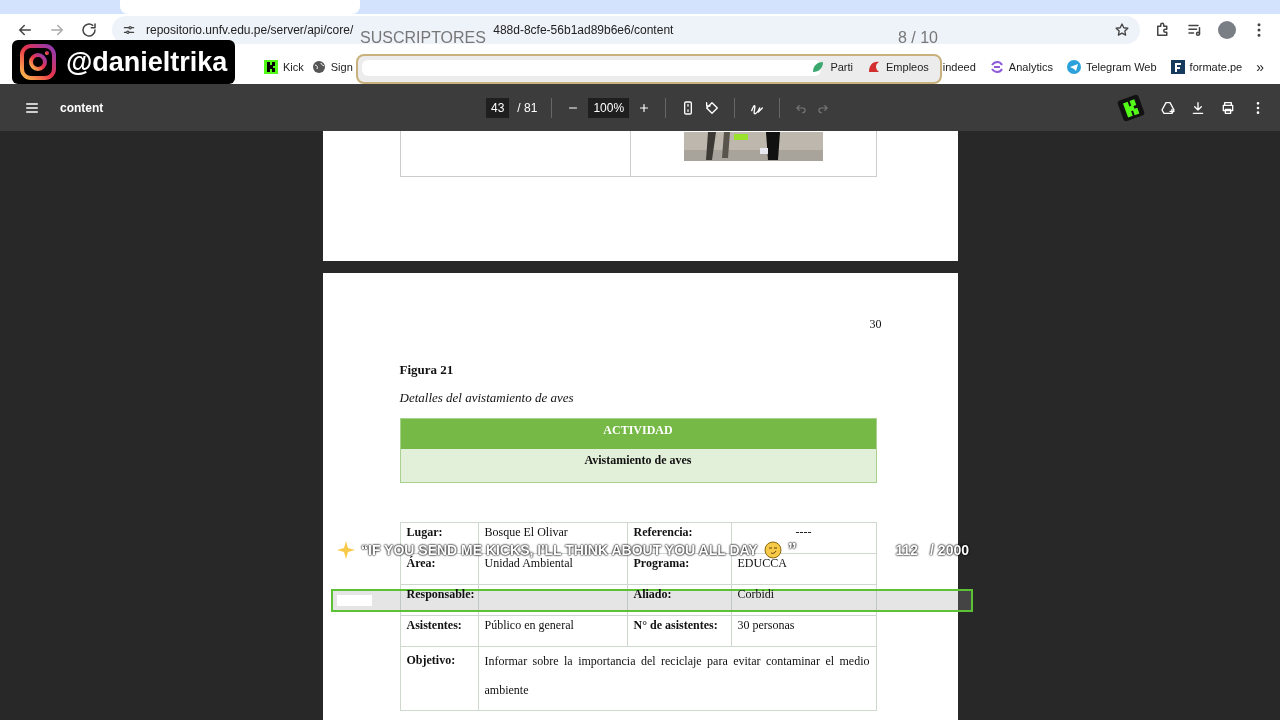 This screenshot has width=1280, height=720. What do you see at coordinates (1111, 67) in the screenshot?
I see `bookmark-item: Telegram Web` at bounding box center [1111, 67].